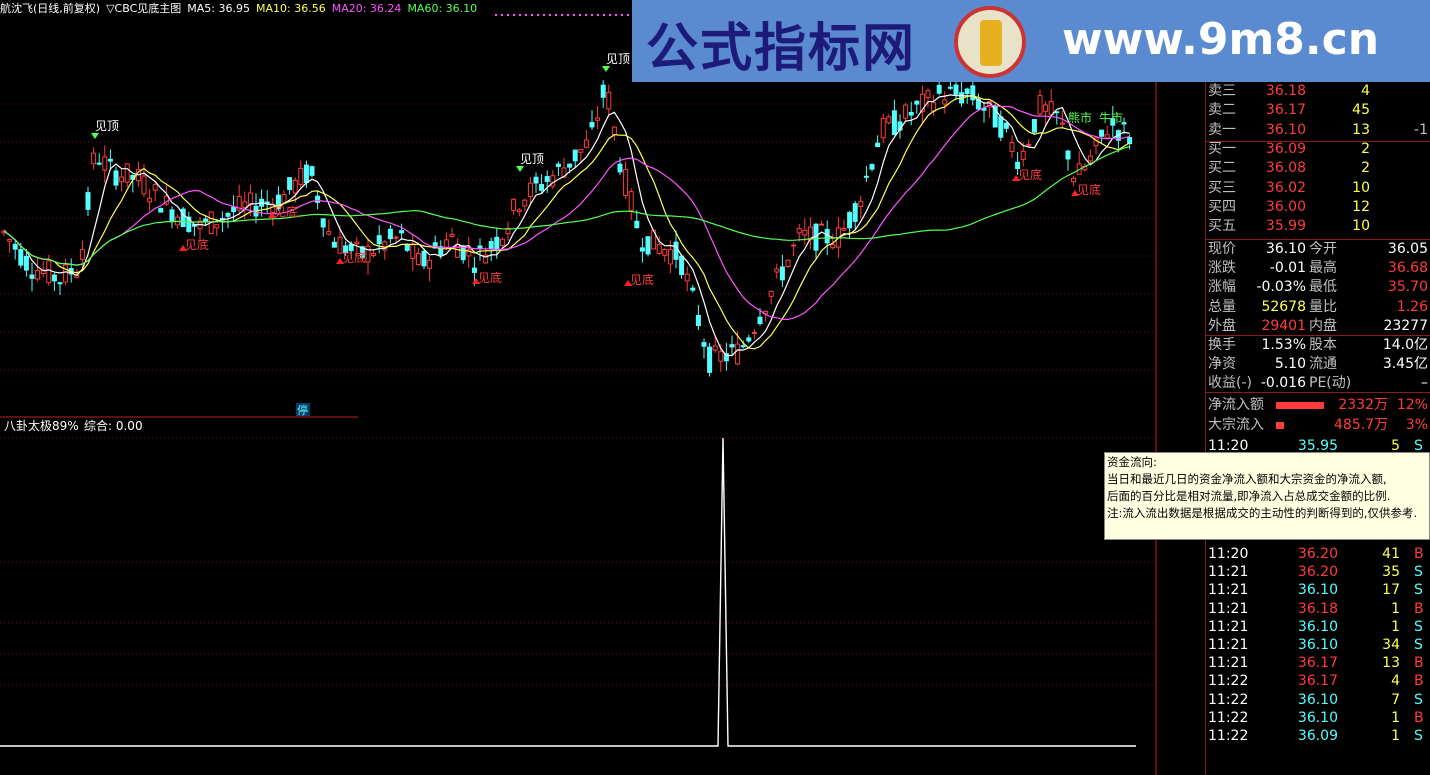 This screenshot has width=1430, height=775. What do you see at coordinates (1318, 554) in the screenshot?
I see `tick-row: 11:20 36.20 41 B` at bounding box center [1318, 554].